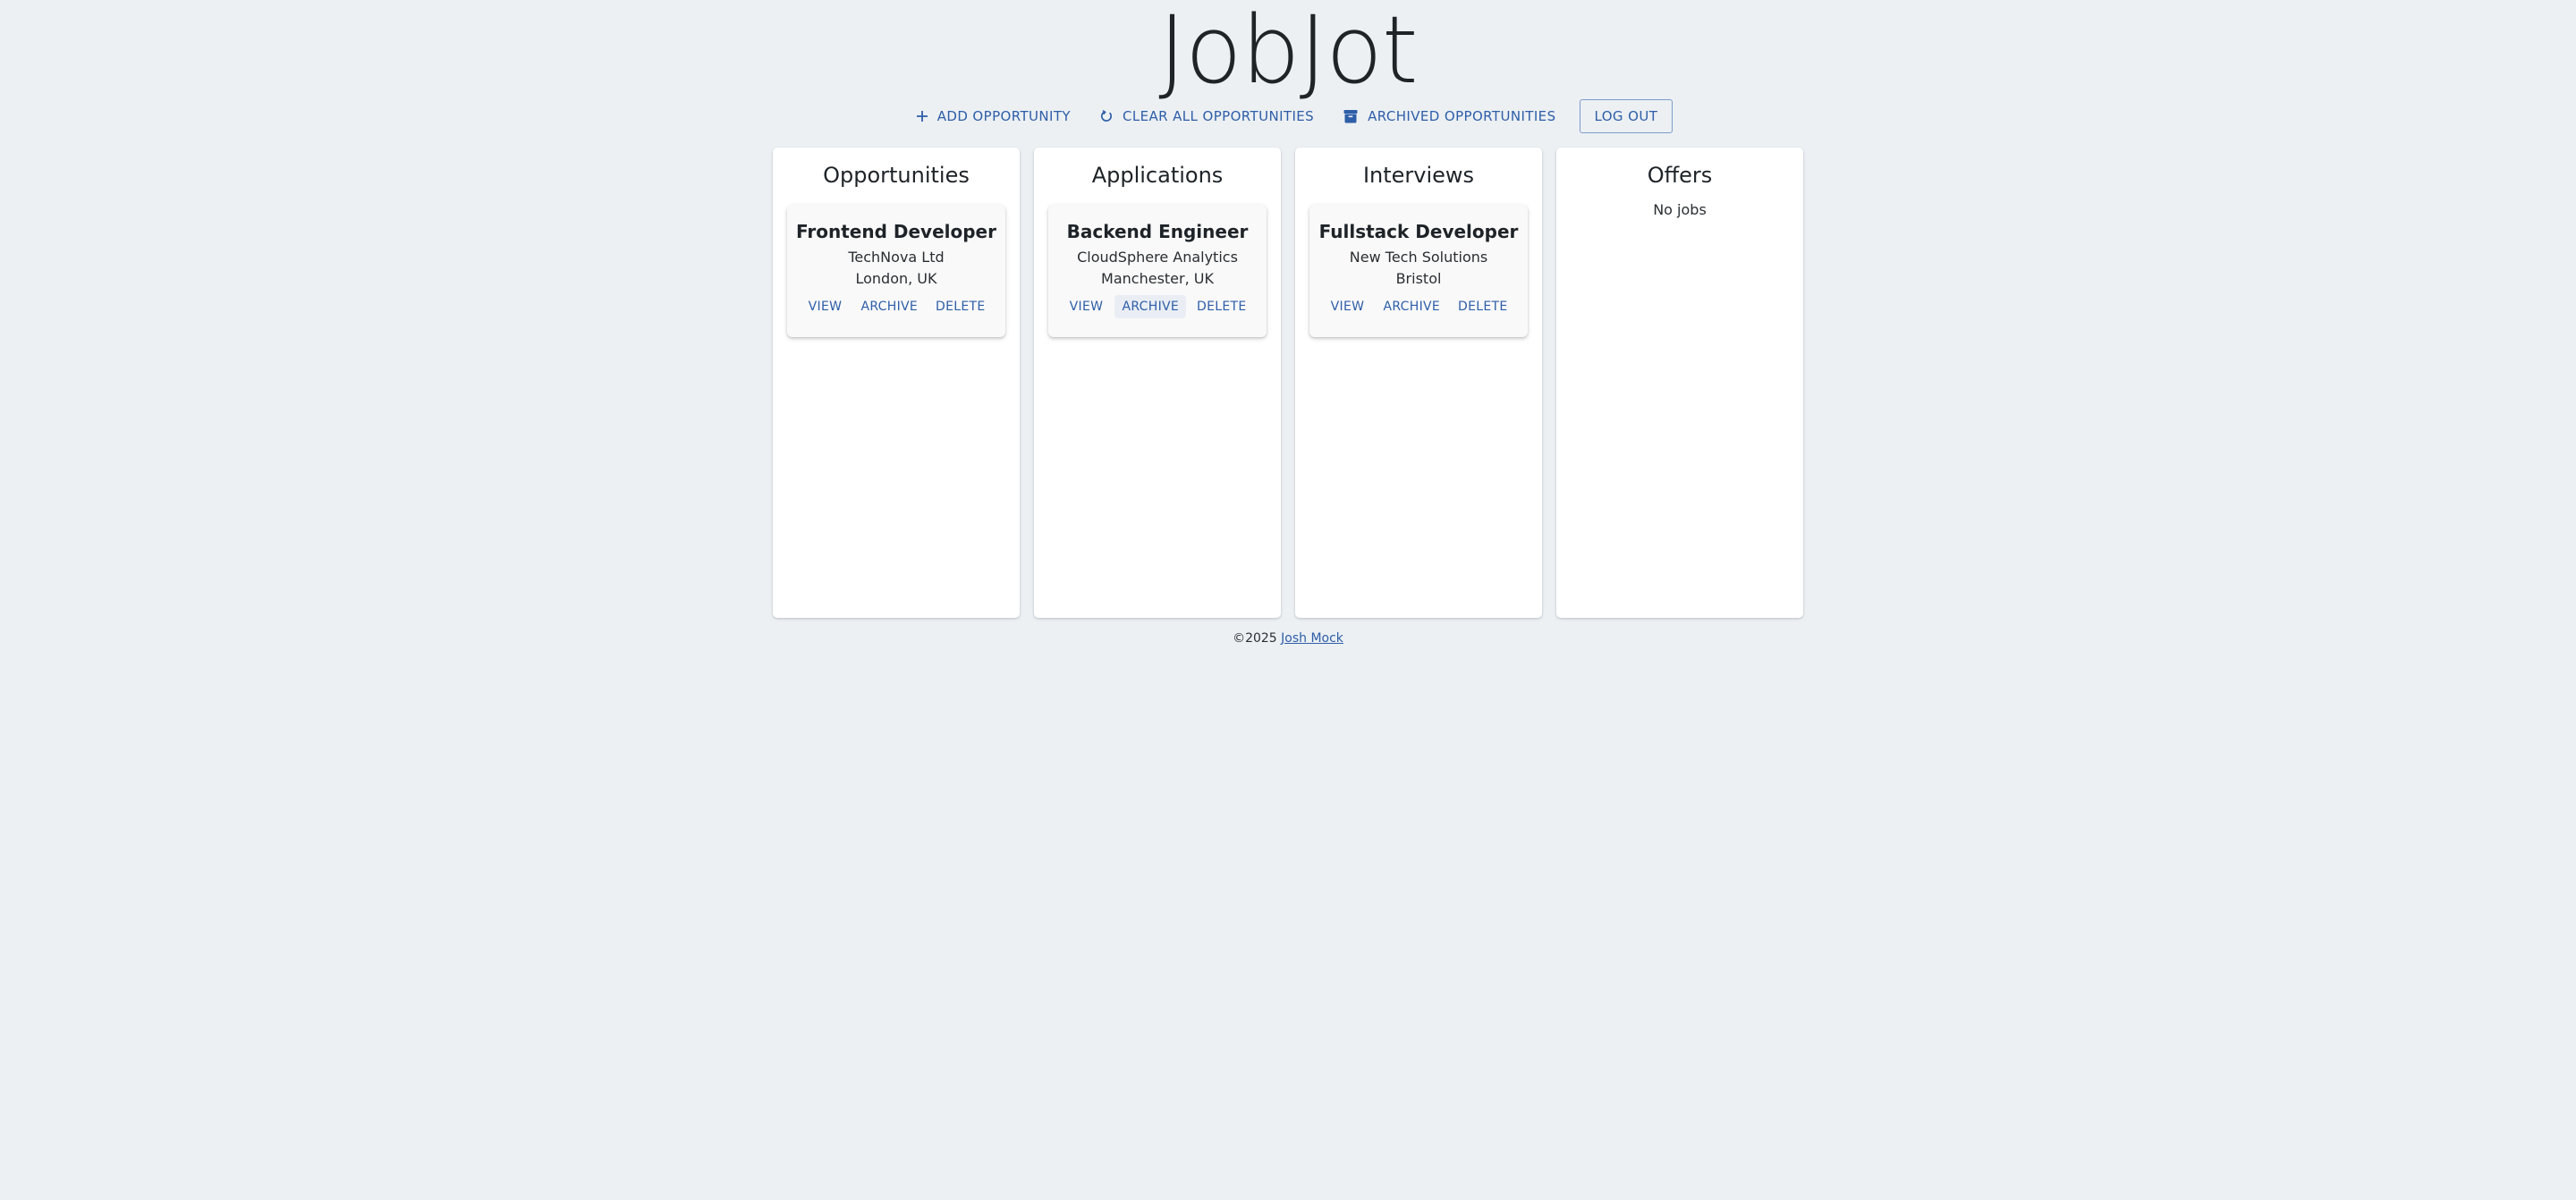  What do you see at coordinates (1418, 232) in the screenshot?
I see `job-title: Fullstack Developer` at bounding box center [1418, 232].